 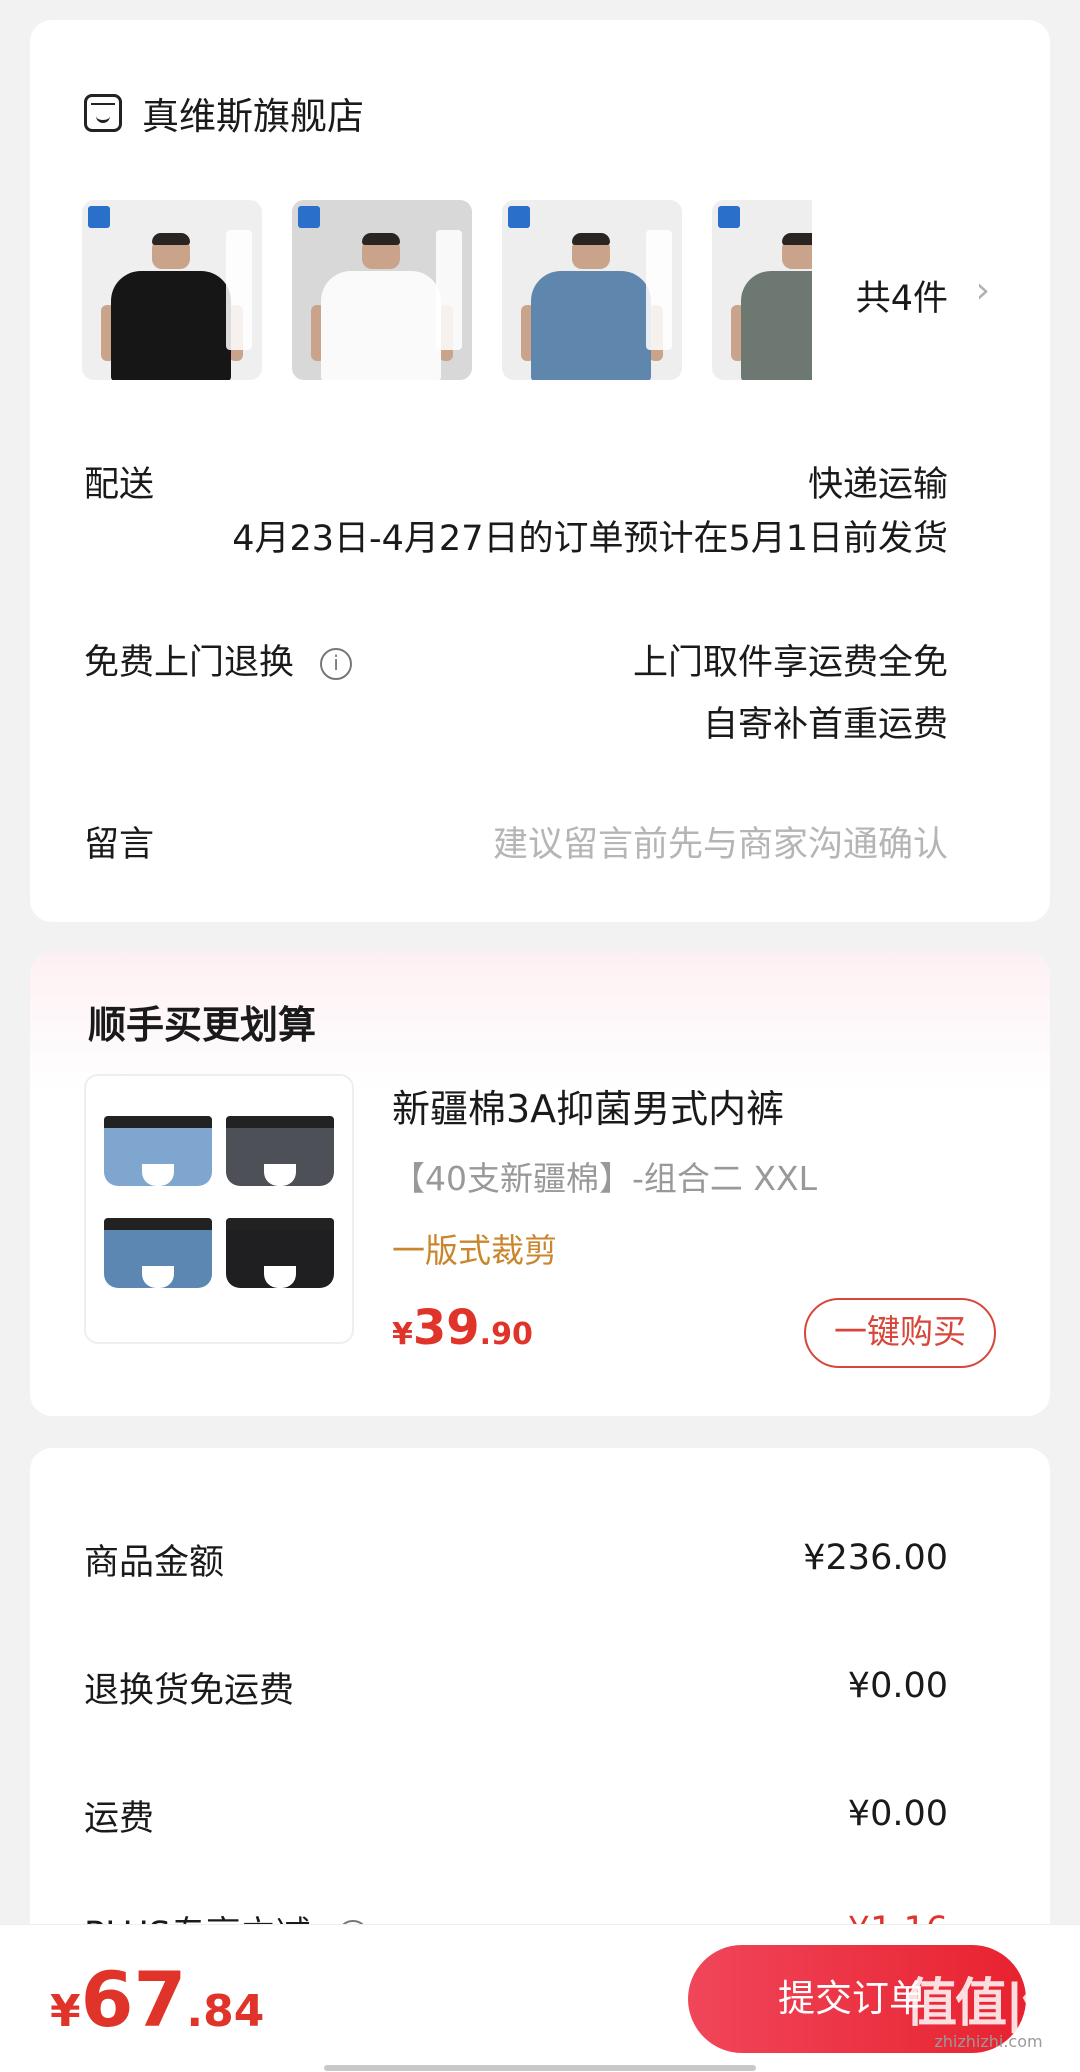 I want to click on submit-order-label: 提交订单, so click(x=852, y=1998).